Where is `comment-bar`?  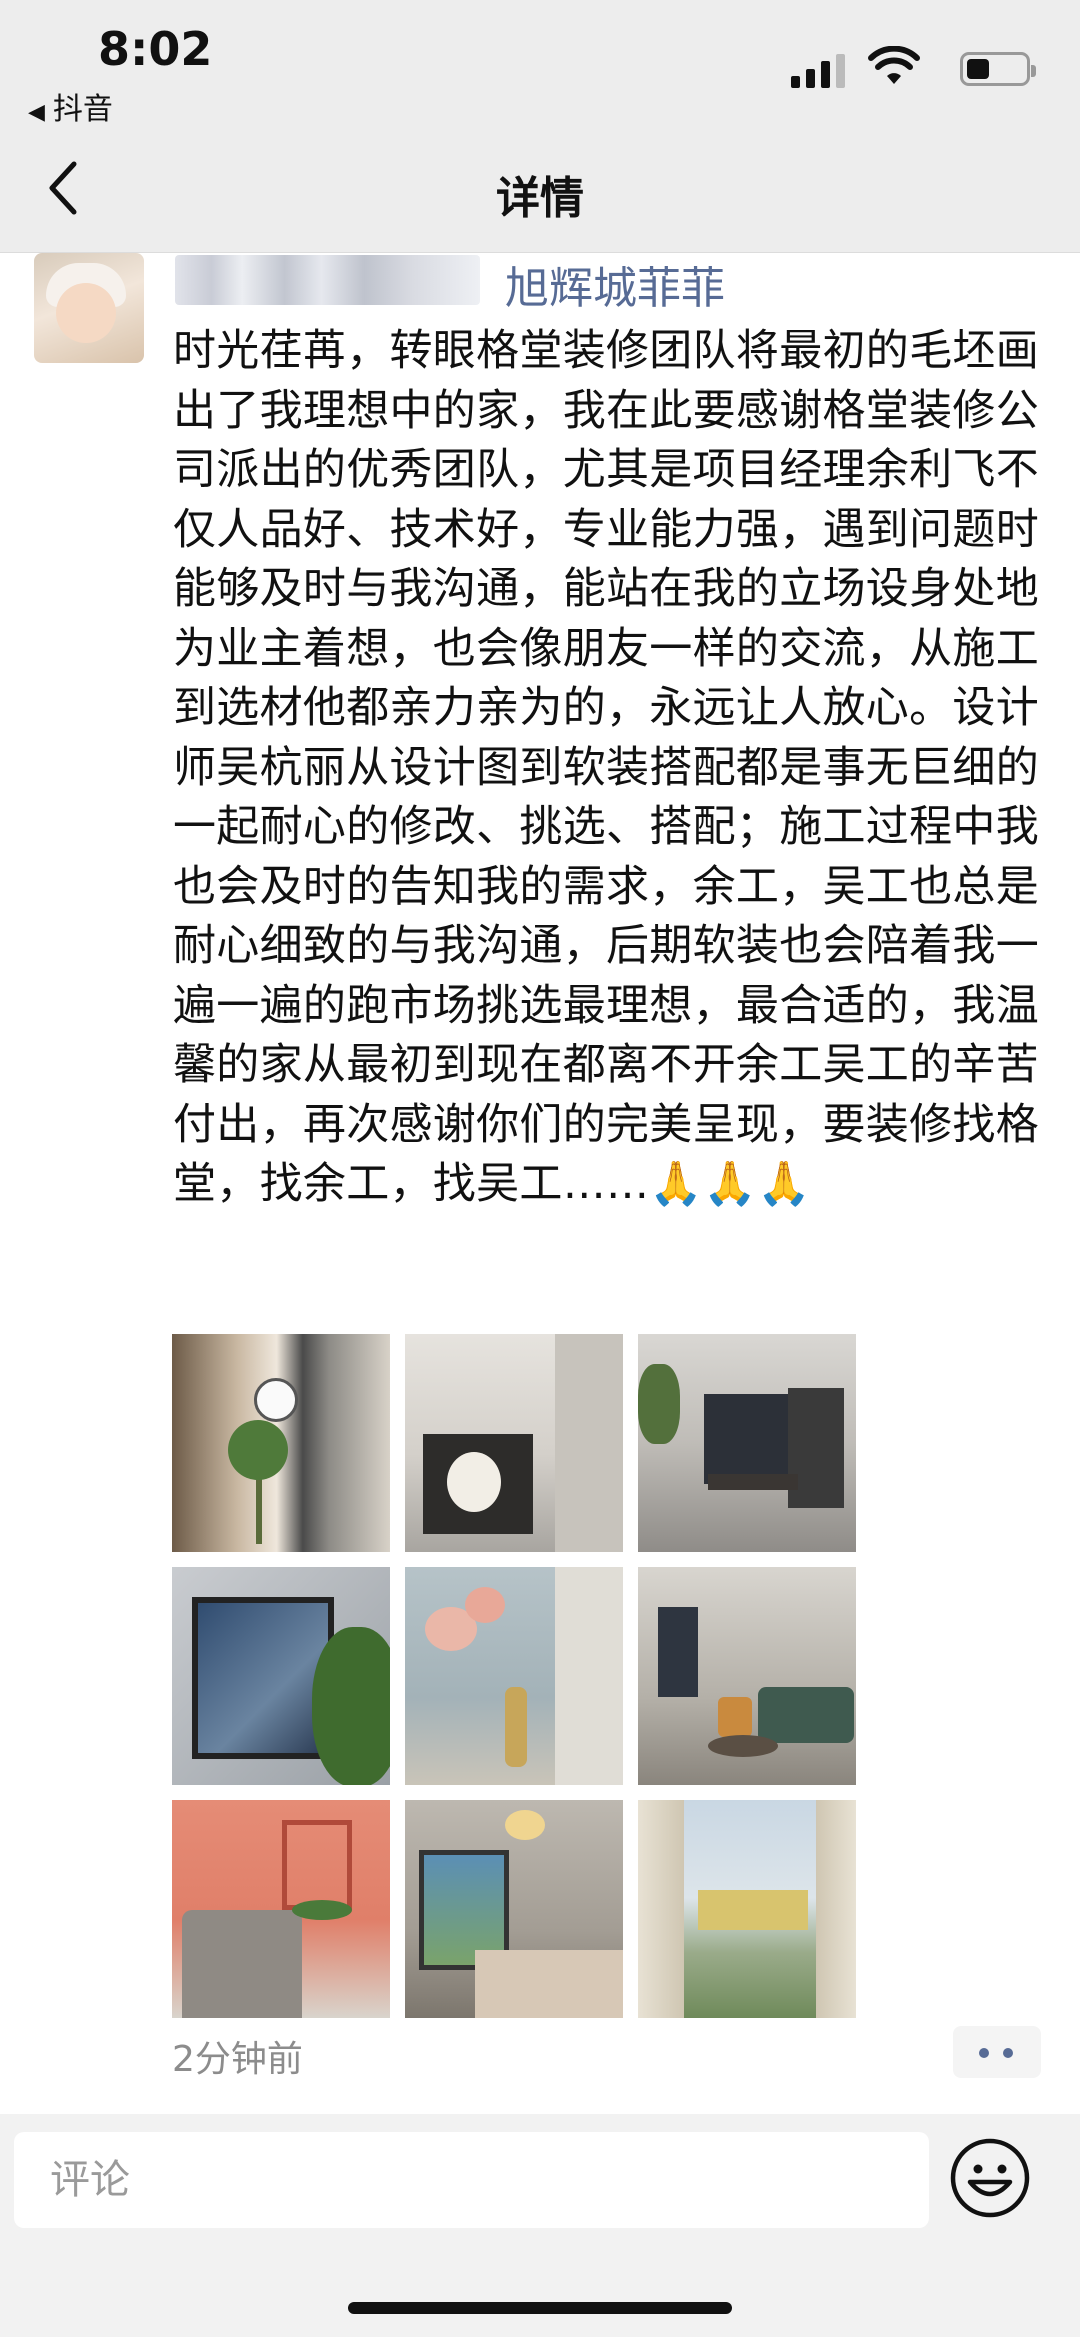 comment-bar is located at coordinates (540, 2225).